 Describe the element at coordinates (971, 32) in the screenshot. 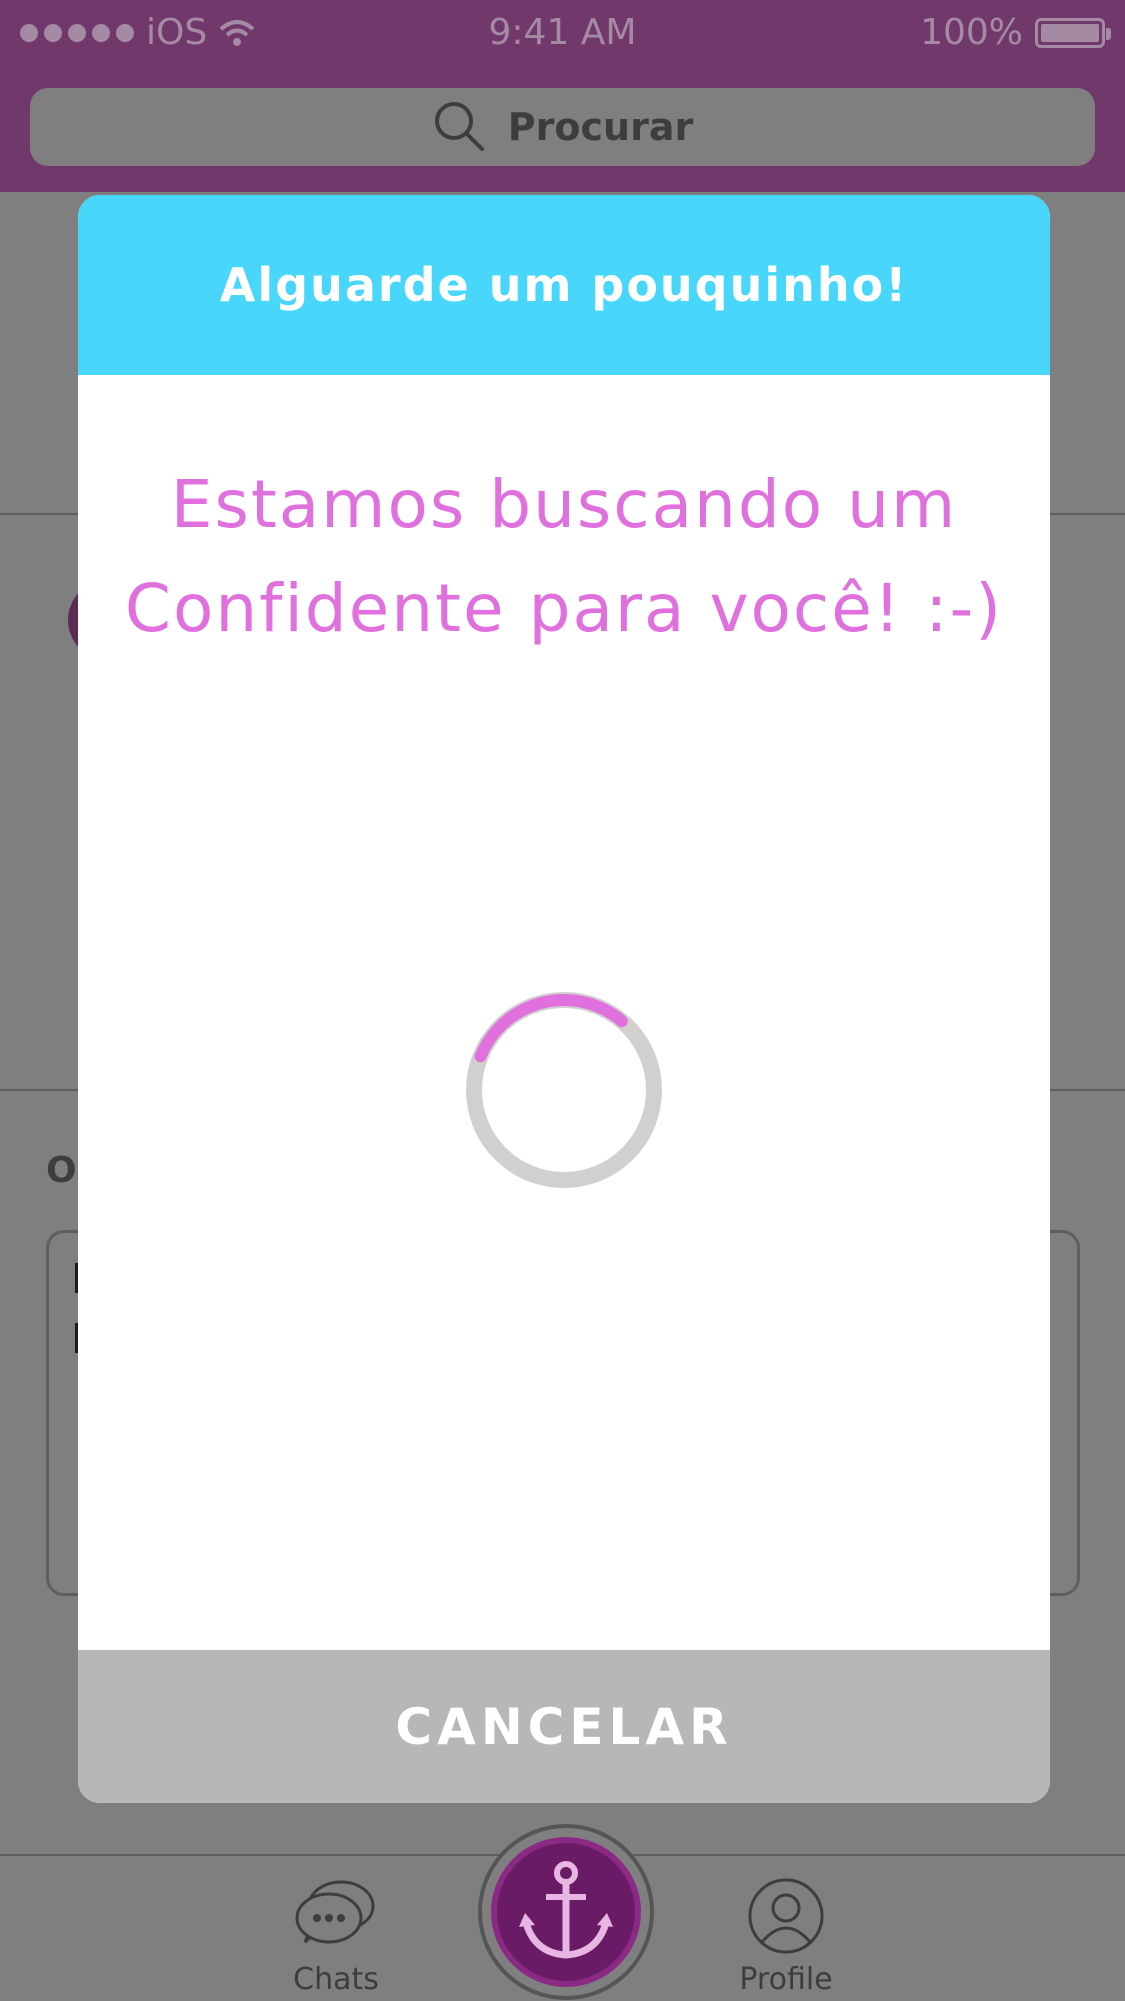

I see `battery-percent: 100%` at that location.